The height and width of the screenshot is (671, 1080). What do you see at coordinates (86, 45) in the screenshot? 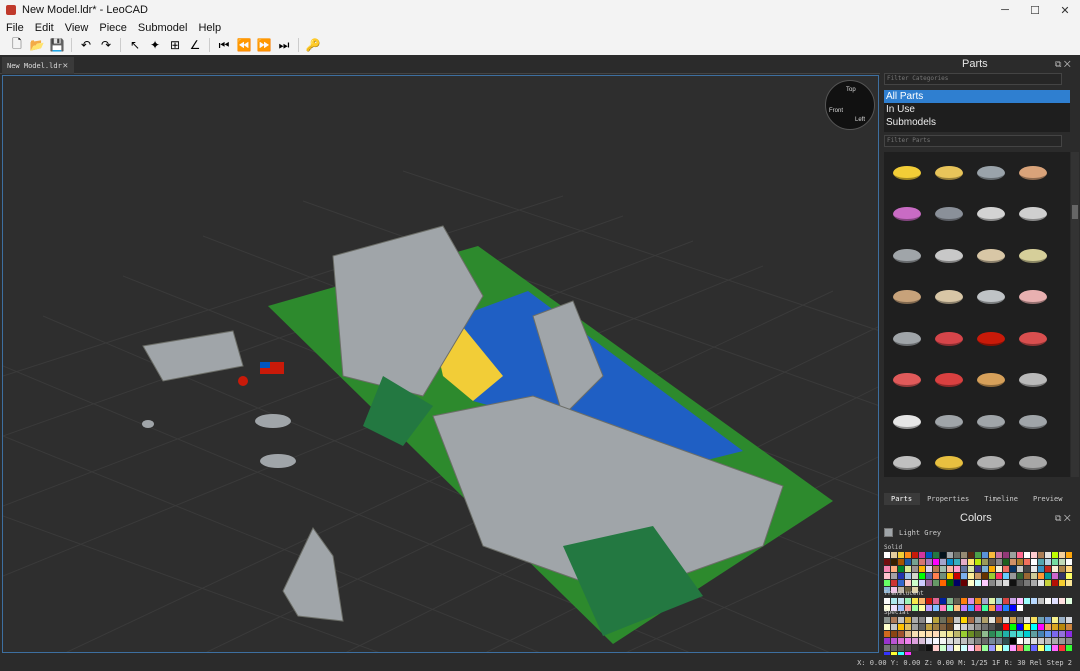
I see `undo-icon: ↶` at bounding box center [86, 45].